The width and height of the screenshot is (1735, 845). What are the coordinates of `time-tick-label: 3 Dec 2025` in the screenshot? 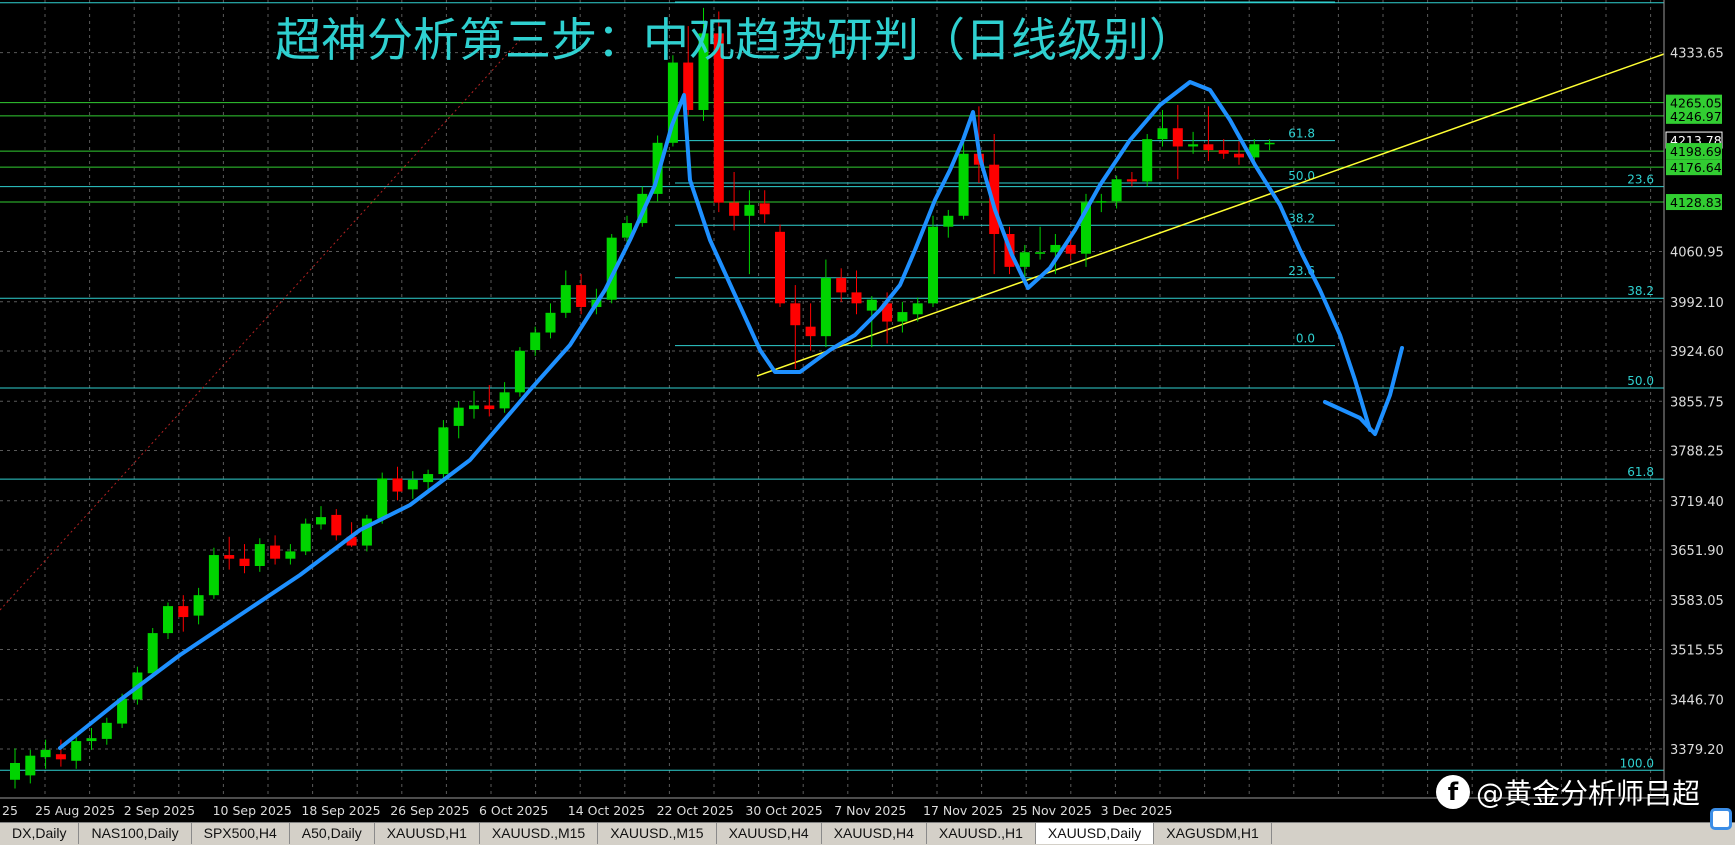 It's located at (1137, 810).